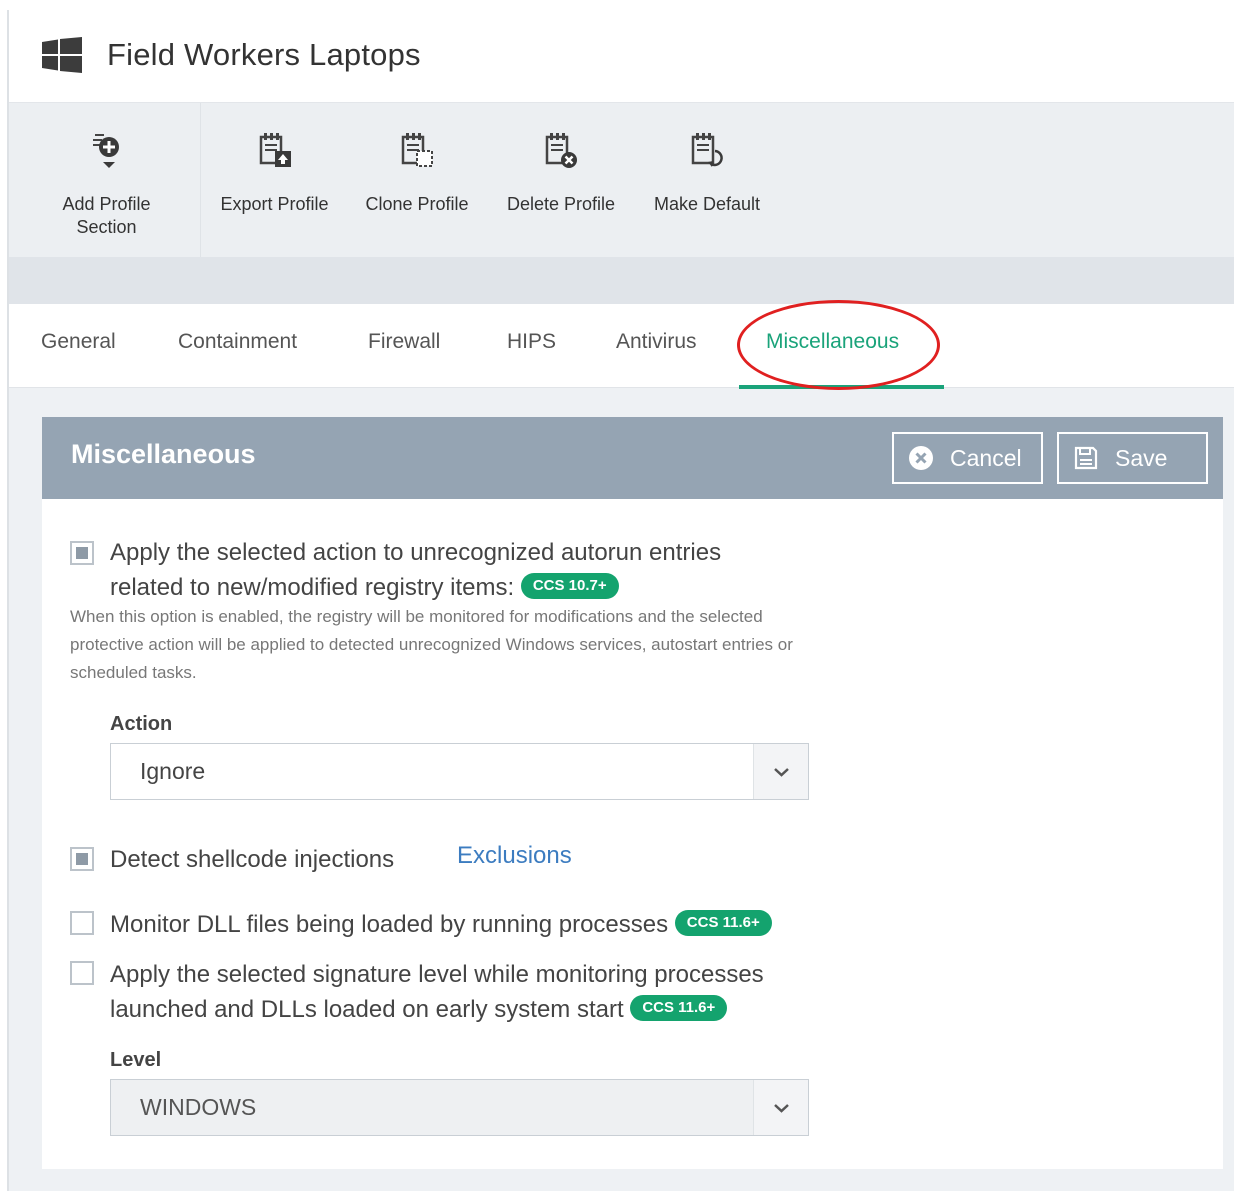  Describe the element at coordinates (417, 204) in the screenshot. I see `clone-profile-label: Clone Profile` at that location.